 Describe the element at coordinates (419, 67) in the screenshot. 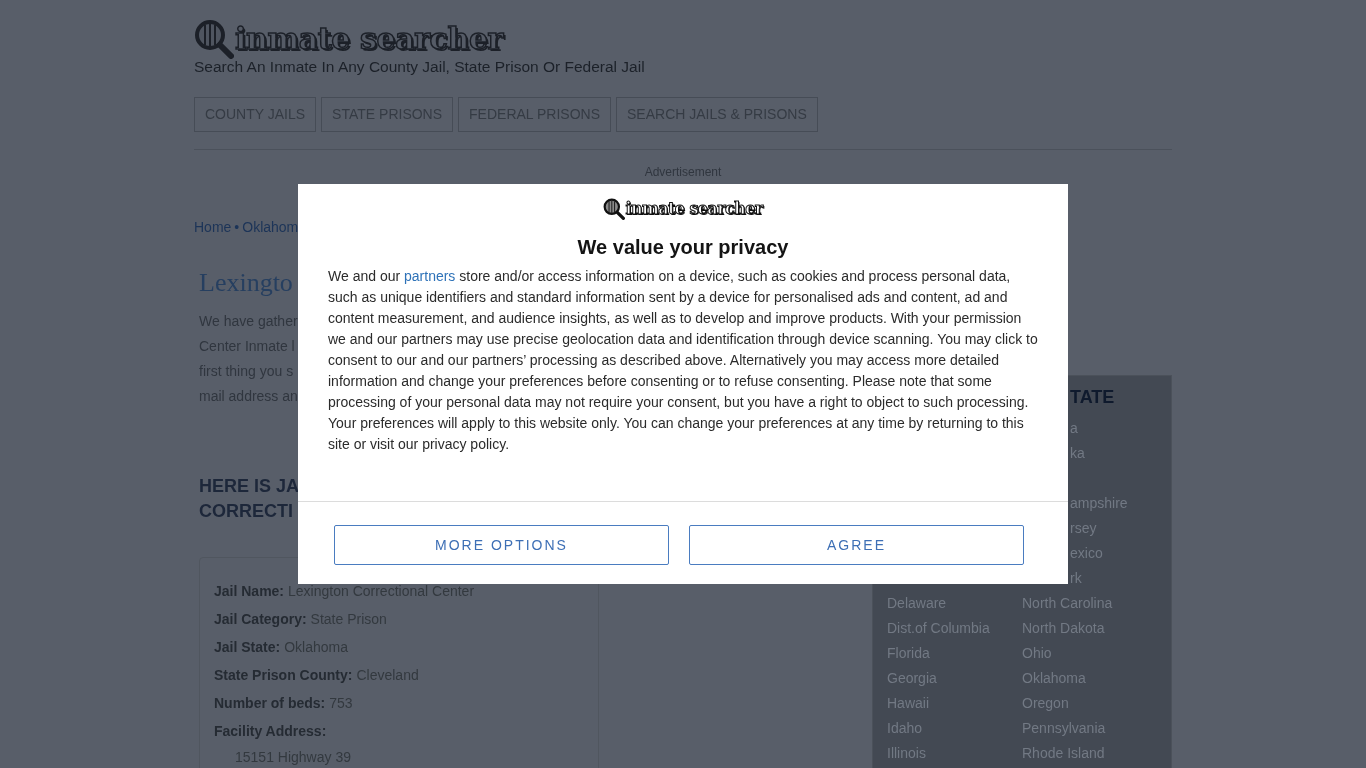

I see `site-tagline: Search An Inmate In Any County Jail, State Prison Or Federal Jail` at that location.